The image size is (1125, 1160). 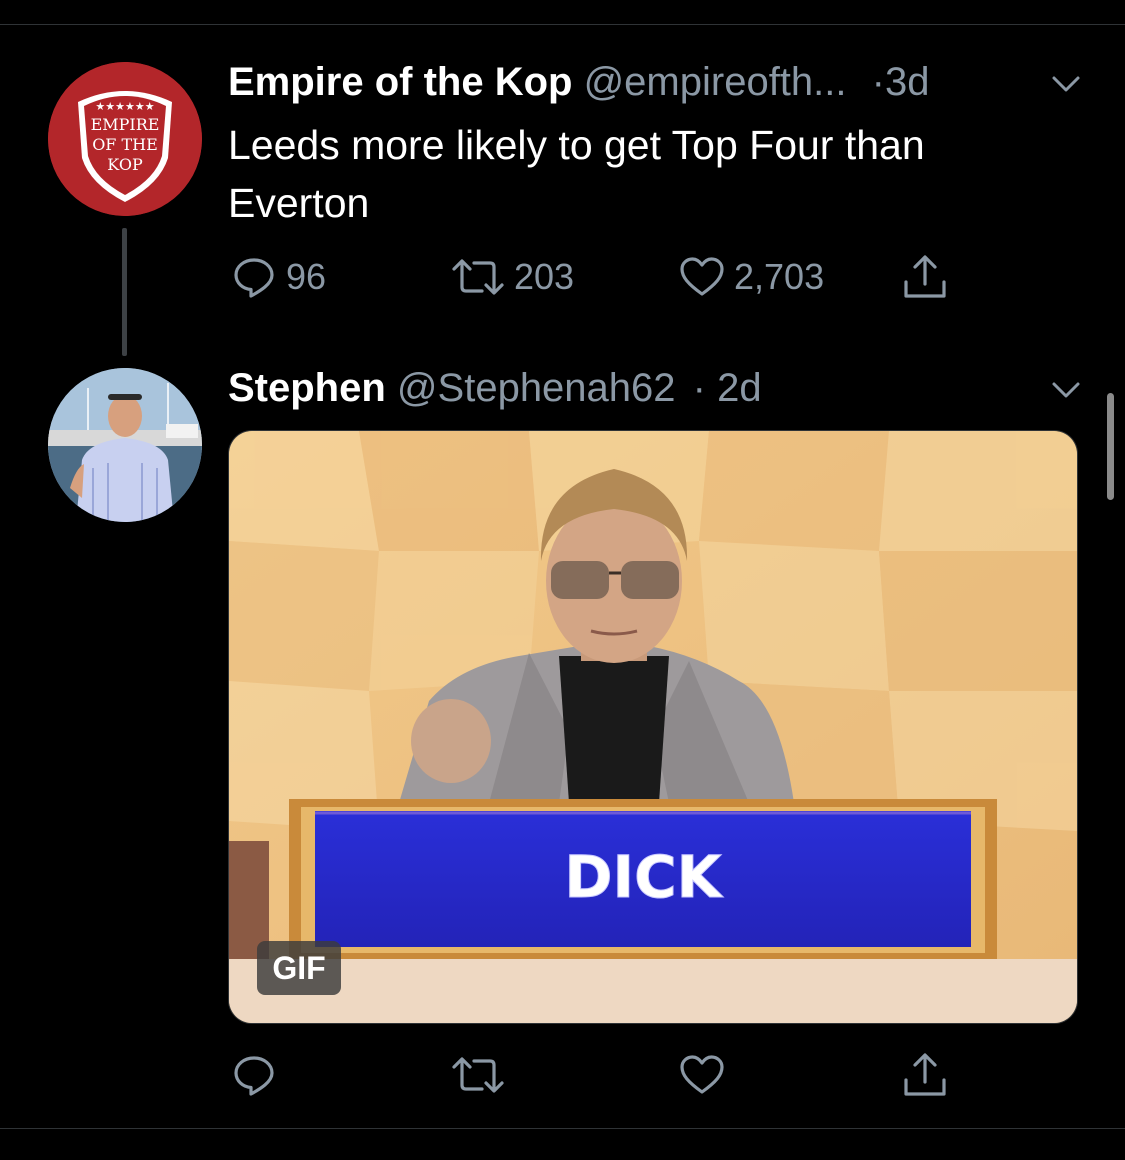 I want to click on like-count: 2,703, so click(x=779, y=276).